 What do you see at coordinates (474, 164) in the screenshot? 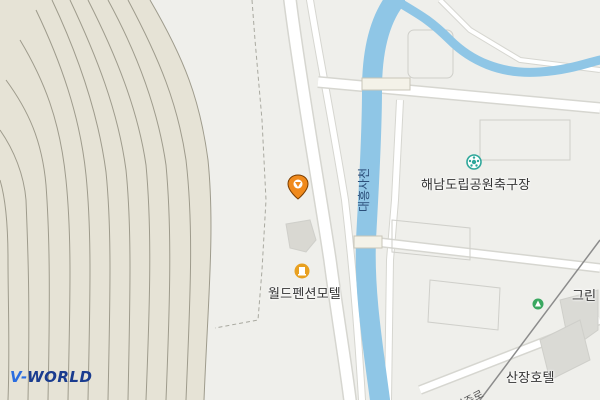
I see `soccer-ball-icon` at bounding box center [474, 164].